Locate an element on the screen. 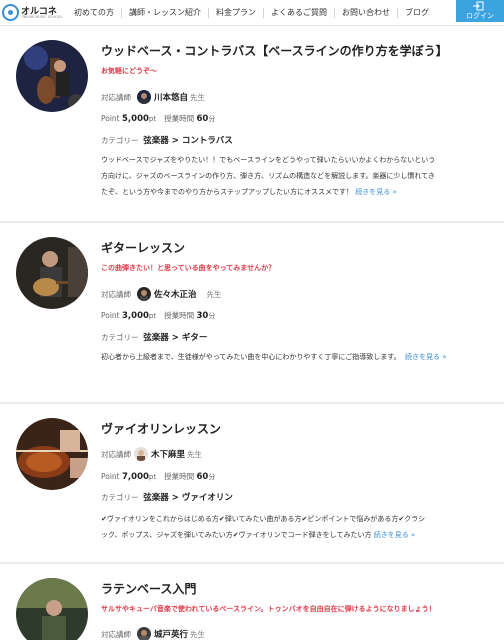 This screenshot has width=504, height=640. point-value: 7,000 is located at coordinates (135, 476).